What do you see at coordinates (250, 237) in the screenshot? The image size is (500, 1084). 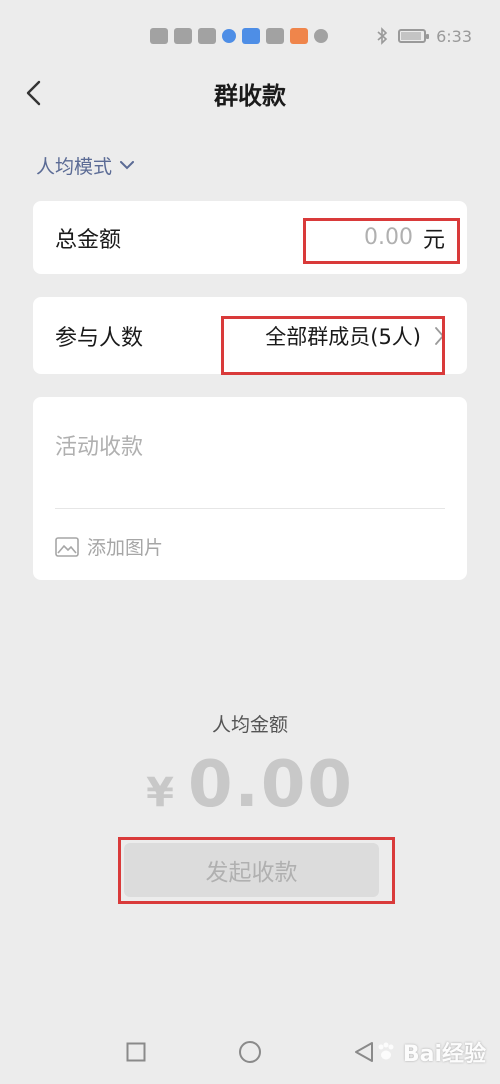 I see `total-amount-card: 总金额 元` at bounding box center [250, 237].